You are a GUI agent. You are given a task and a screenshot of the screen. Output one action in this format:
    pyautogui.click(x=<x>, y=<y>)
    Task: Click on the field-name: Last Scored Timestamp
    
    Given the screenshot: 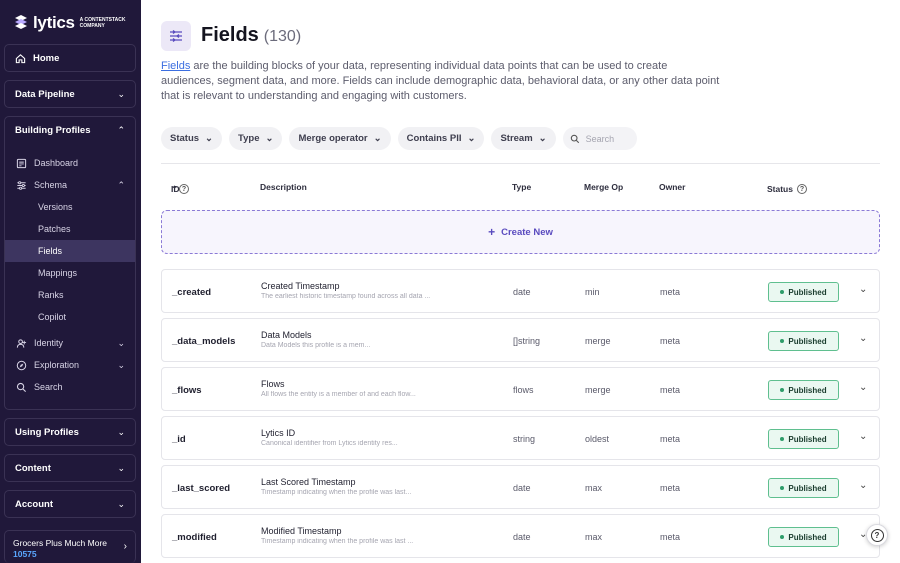 What is the action you would take?
    pyautogui.click(x=308, y=482)
    